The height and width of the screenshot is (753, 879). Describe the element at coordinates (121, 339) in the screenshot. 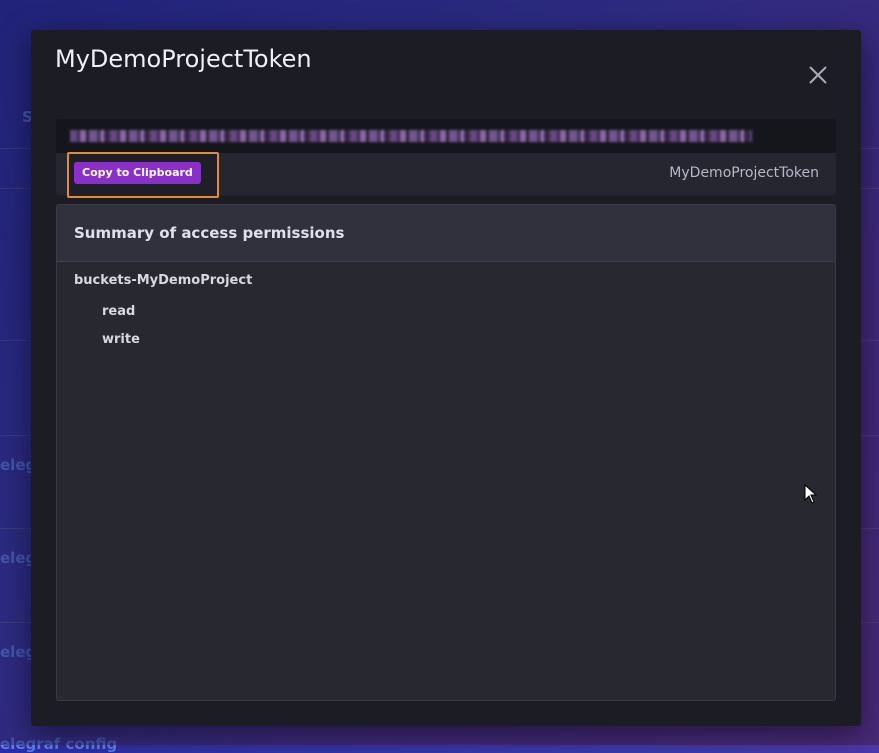

I see `permission-item: write` at that location.